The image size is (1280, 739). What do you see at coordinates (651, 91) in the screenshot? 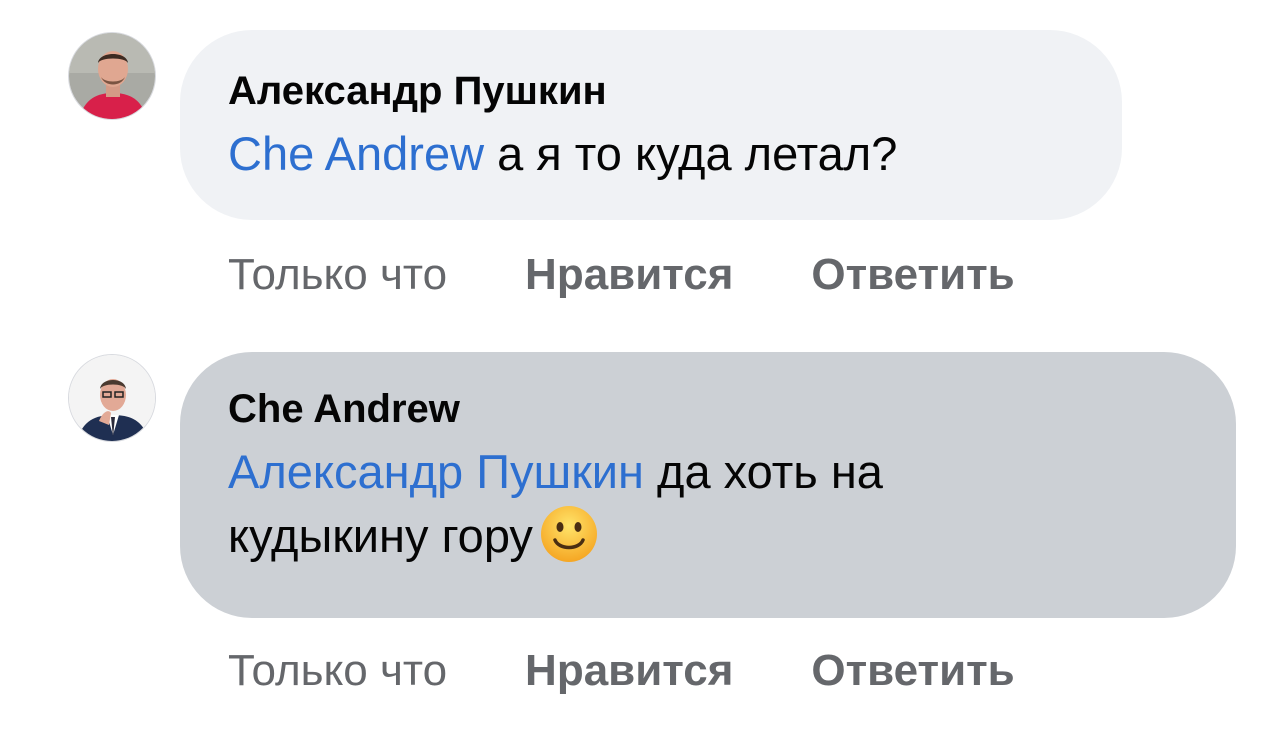
I see `comment-author: Александр Пушкин` at bounding box center [651, 91].